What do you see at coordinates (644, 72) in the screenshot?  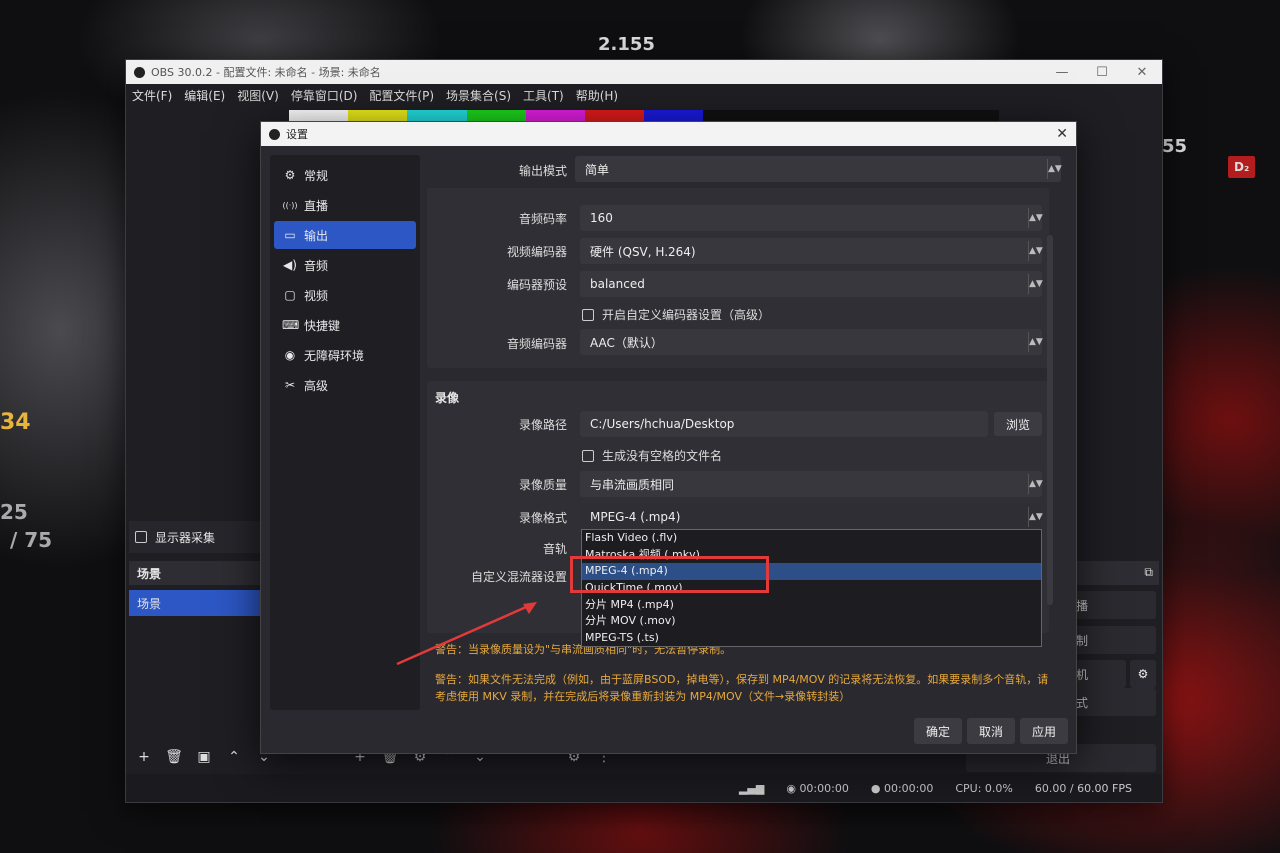 I see `main-titlebar: OBS 30.0.2 - 配置文件: 未命名 - 场景: 未命名 — ☐ ✕` at bounding box center [644, 72].